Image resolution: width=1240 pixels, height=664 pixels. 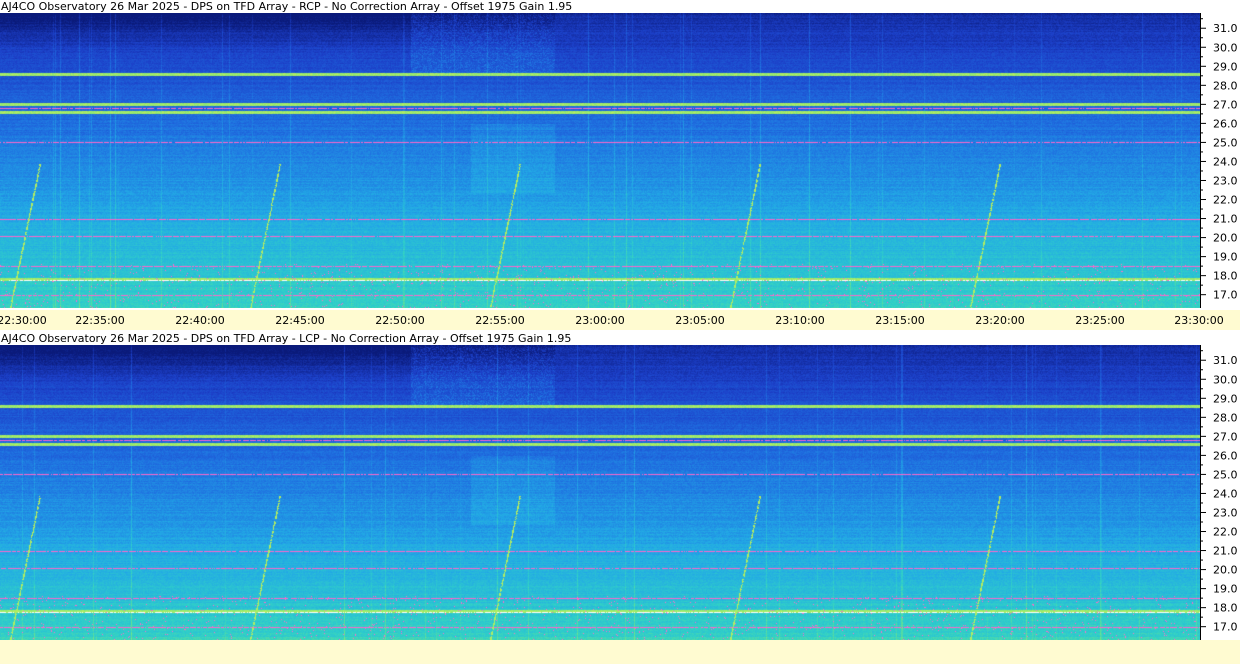 What do you see at coordinates (23, 320) in the screenshot?
I see `x-tick-label: 22:30:00` at bounding box center [23, 320].